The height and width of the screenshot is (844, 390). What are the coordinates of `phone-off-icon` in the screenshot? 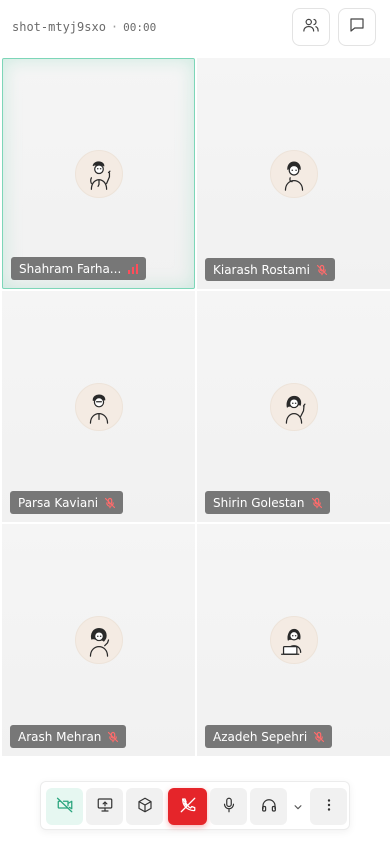 It's located at (188, 807).